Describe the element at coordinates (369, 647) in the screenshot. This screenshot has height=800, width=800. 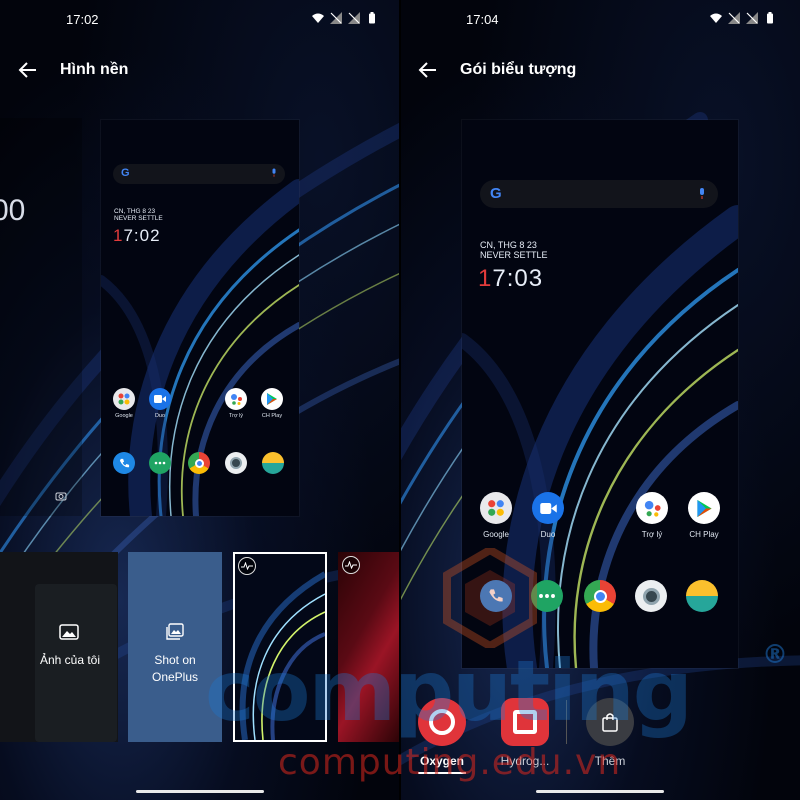
I see `thumb-live-wallpaper-red` at that location.